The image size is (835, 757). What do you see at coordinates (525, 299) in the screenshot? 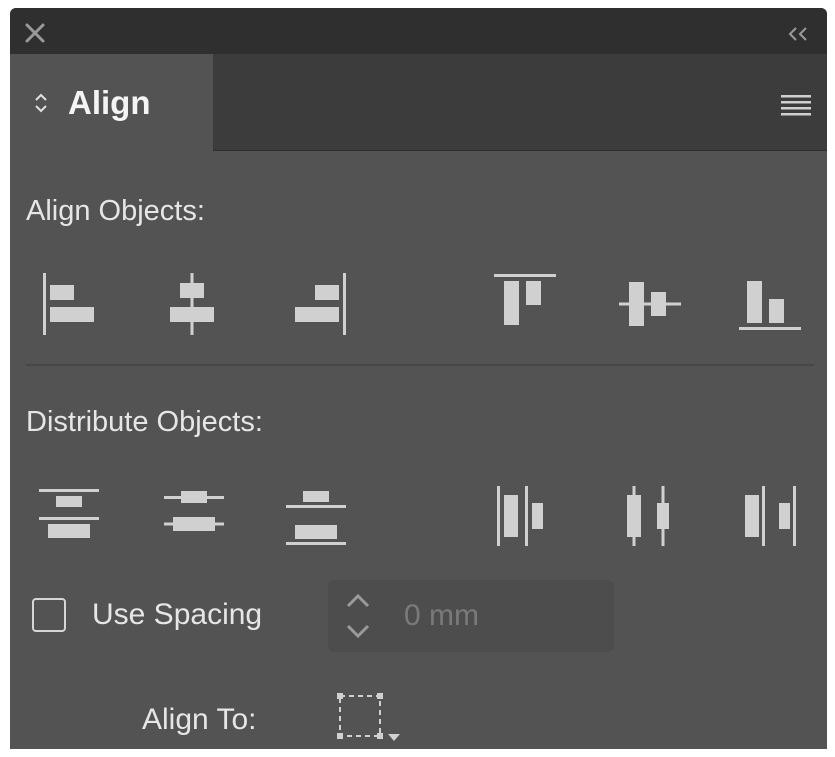
I see `align-top-edges-icon` at bounding box center [525, 299].